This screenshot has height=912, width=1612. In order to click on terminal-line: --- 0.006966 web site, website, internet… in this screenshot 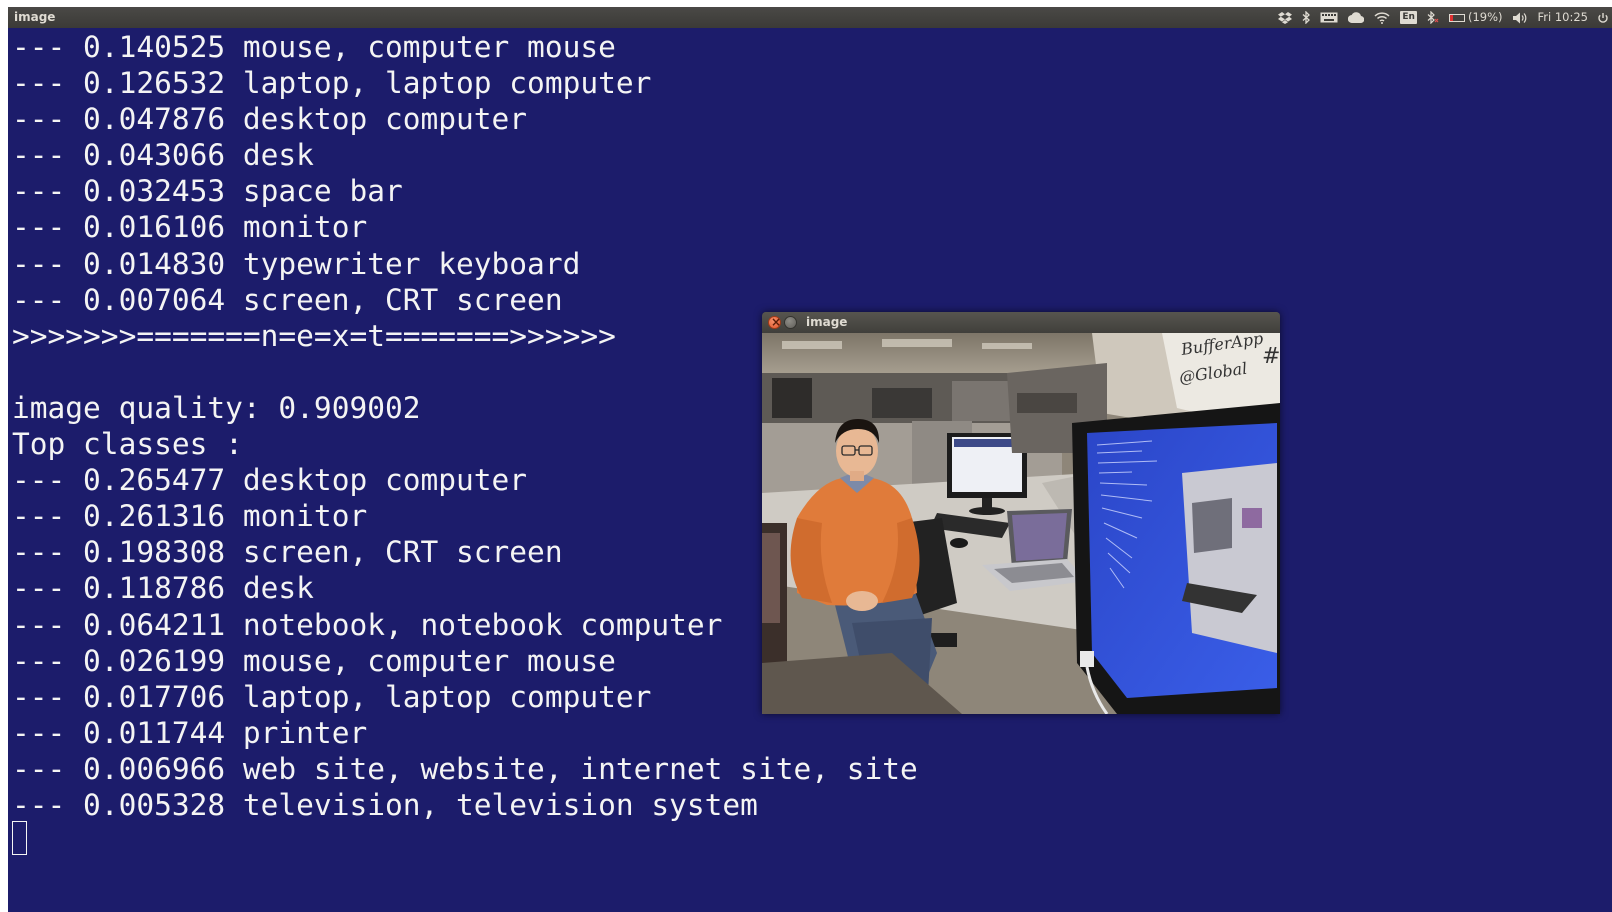, I will do `click(465, 768)`.